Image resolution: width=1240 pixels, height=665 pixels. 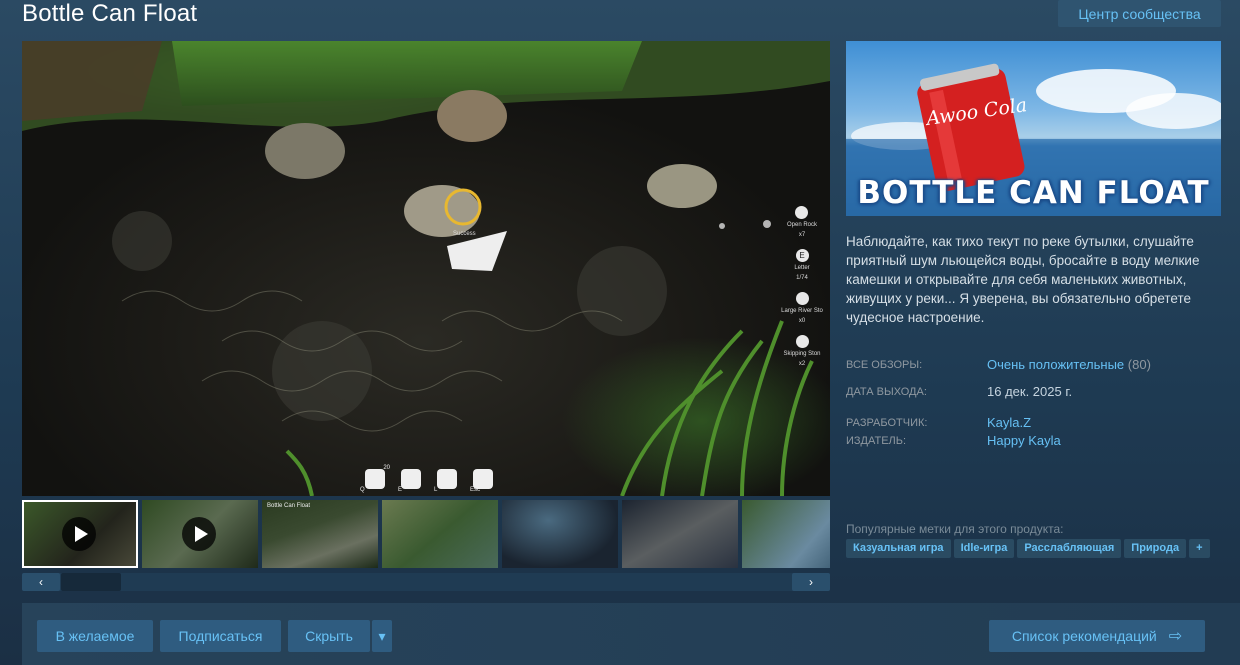 I want to click on hud-slot-bag: E, so click(x=411, y=479).